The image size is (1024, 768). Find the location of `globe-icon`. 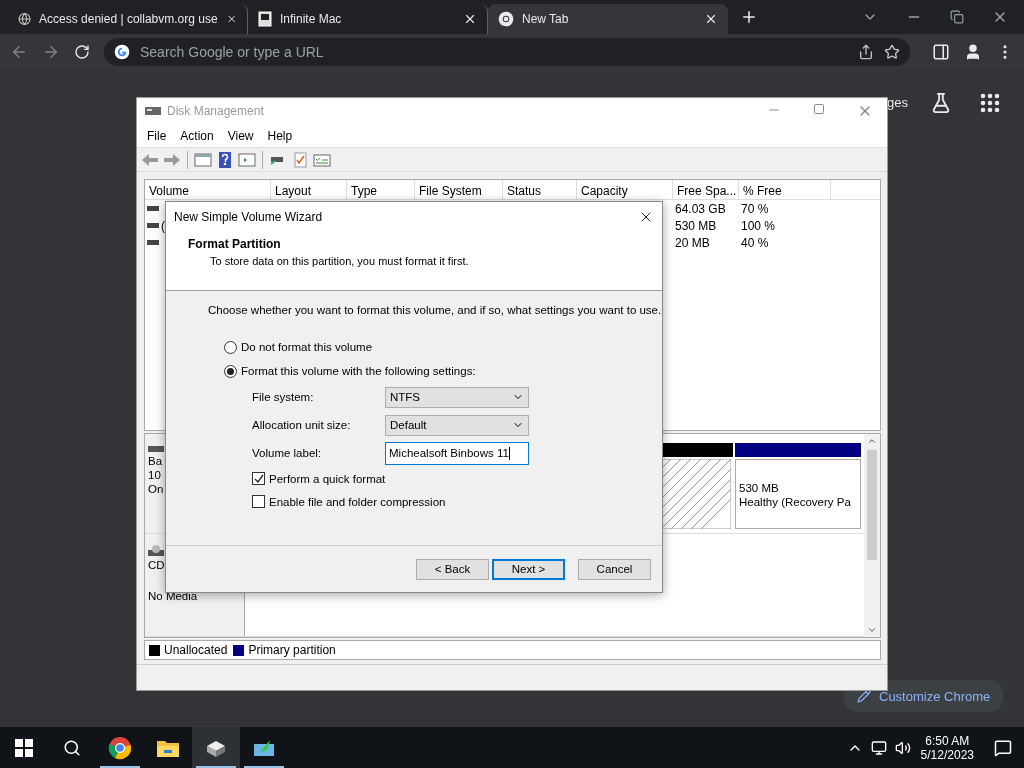

globe-icon is located at coordinates (25, 19).